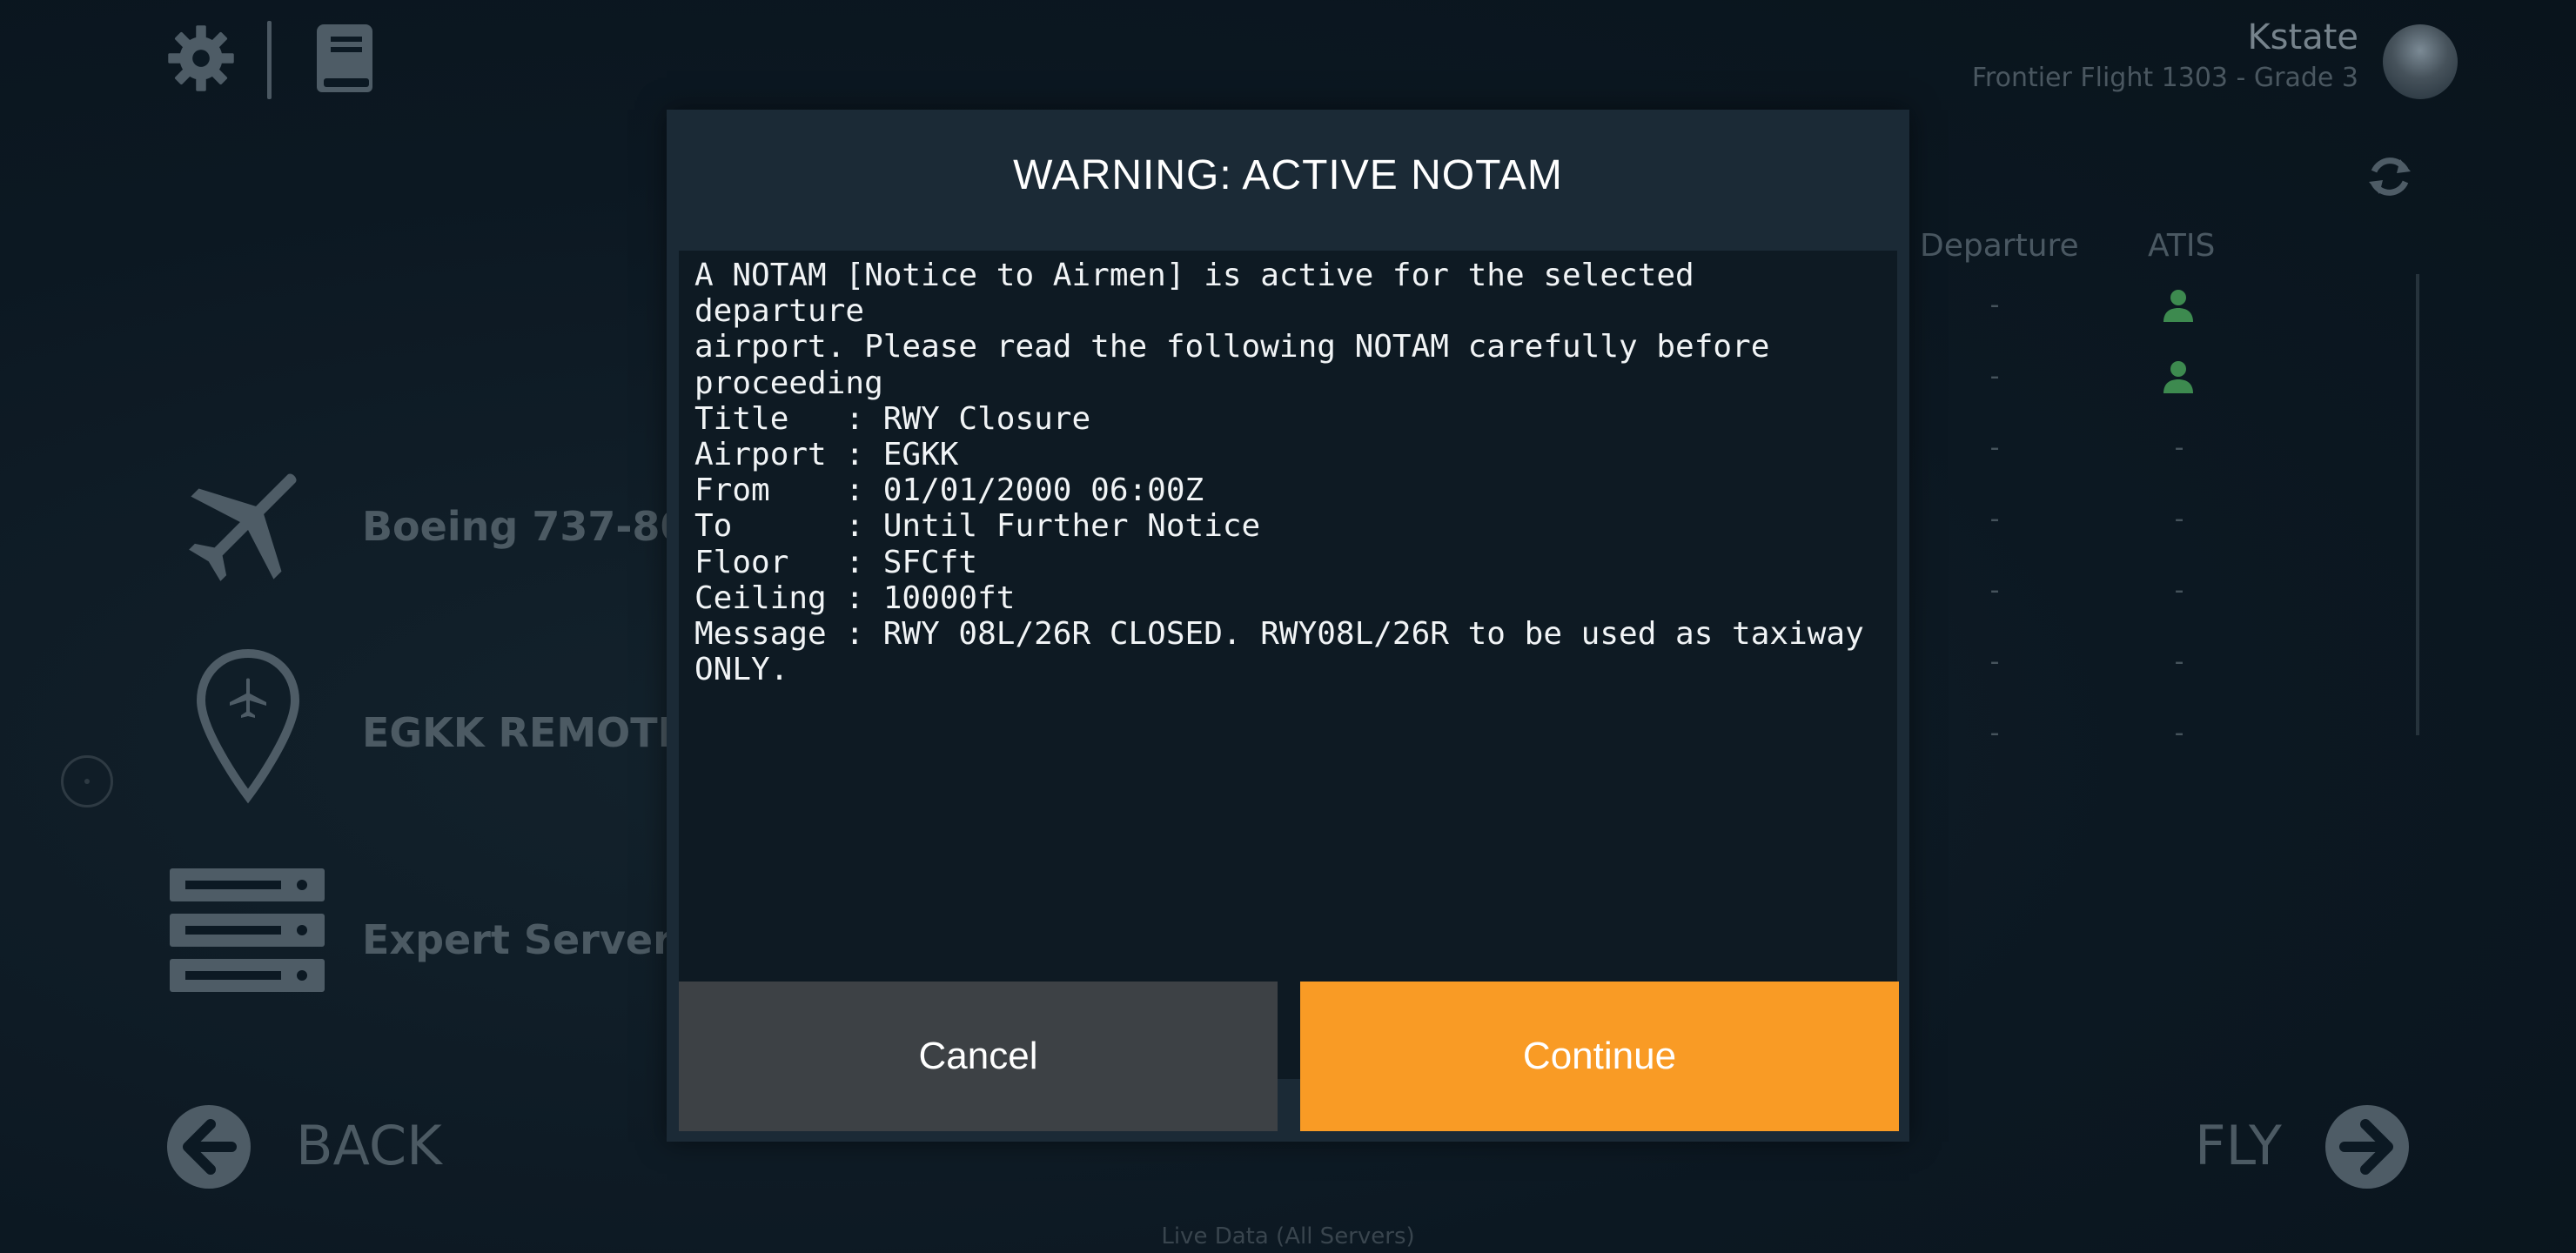 Image resolution: width=2576 pixels, height=1253 pixels. Describe the element at coordinates (243, 527) in the screenshot. I see `airplane-icon` at that location.